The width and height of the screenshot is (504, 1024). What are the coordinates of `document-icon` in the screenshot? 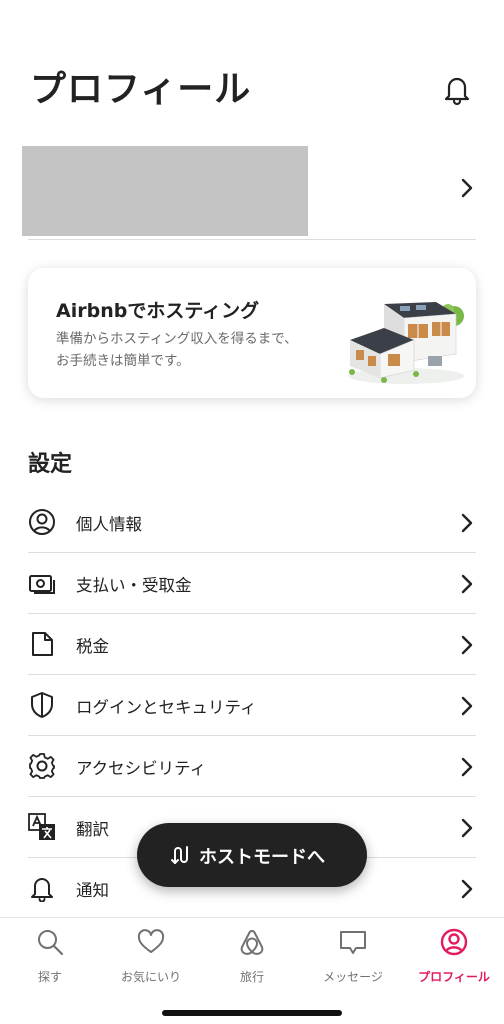 It's located at (42, 644).